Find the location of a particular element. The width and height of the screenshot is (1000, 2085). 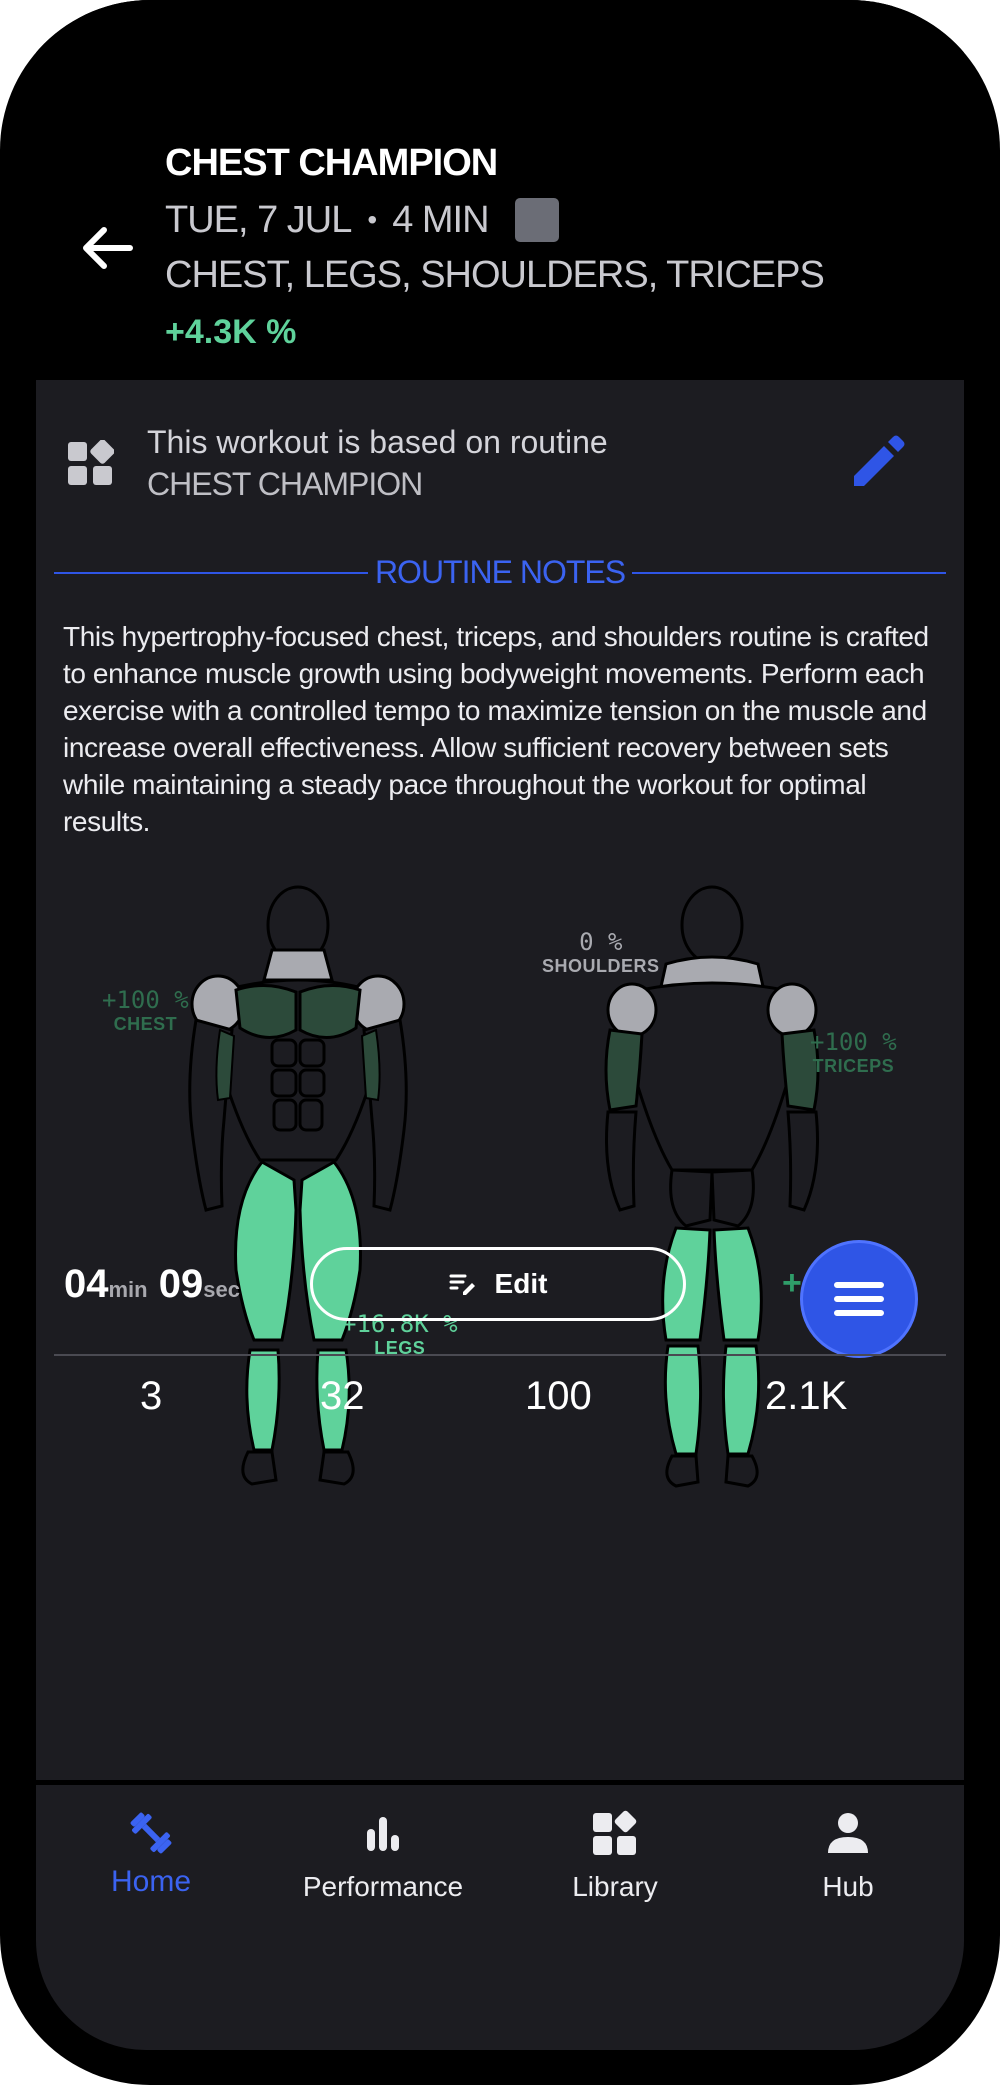

edit-list-icon is located at coordinates (462, 1284).